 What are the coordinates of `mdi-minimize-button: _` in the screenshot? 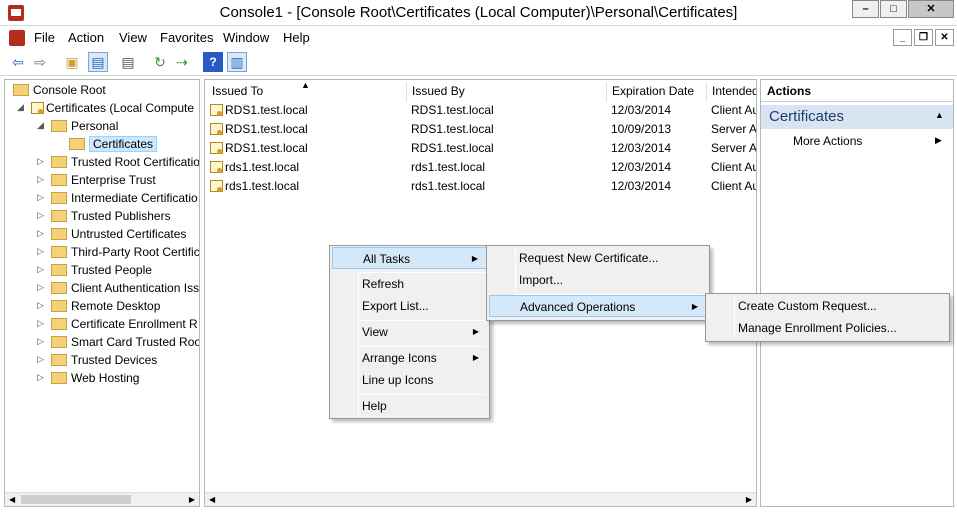 It's located at (902, 37).